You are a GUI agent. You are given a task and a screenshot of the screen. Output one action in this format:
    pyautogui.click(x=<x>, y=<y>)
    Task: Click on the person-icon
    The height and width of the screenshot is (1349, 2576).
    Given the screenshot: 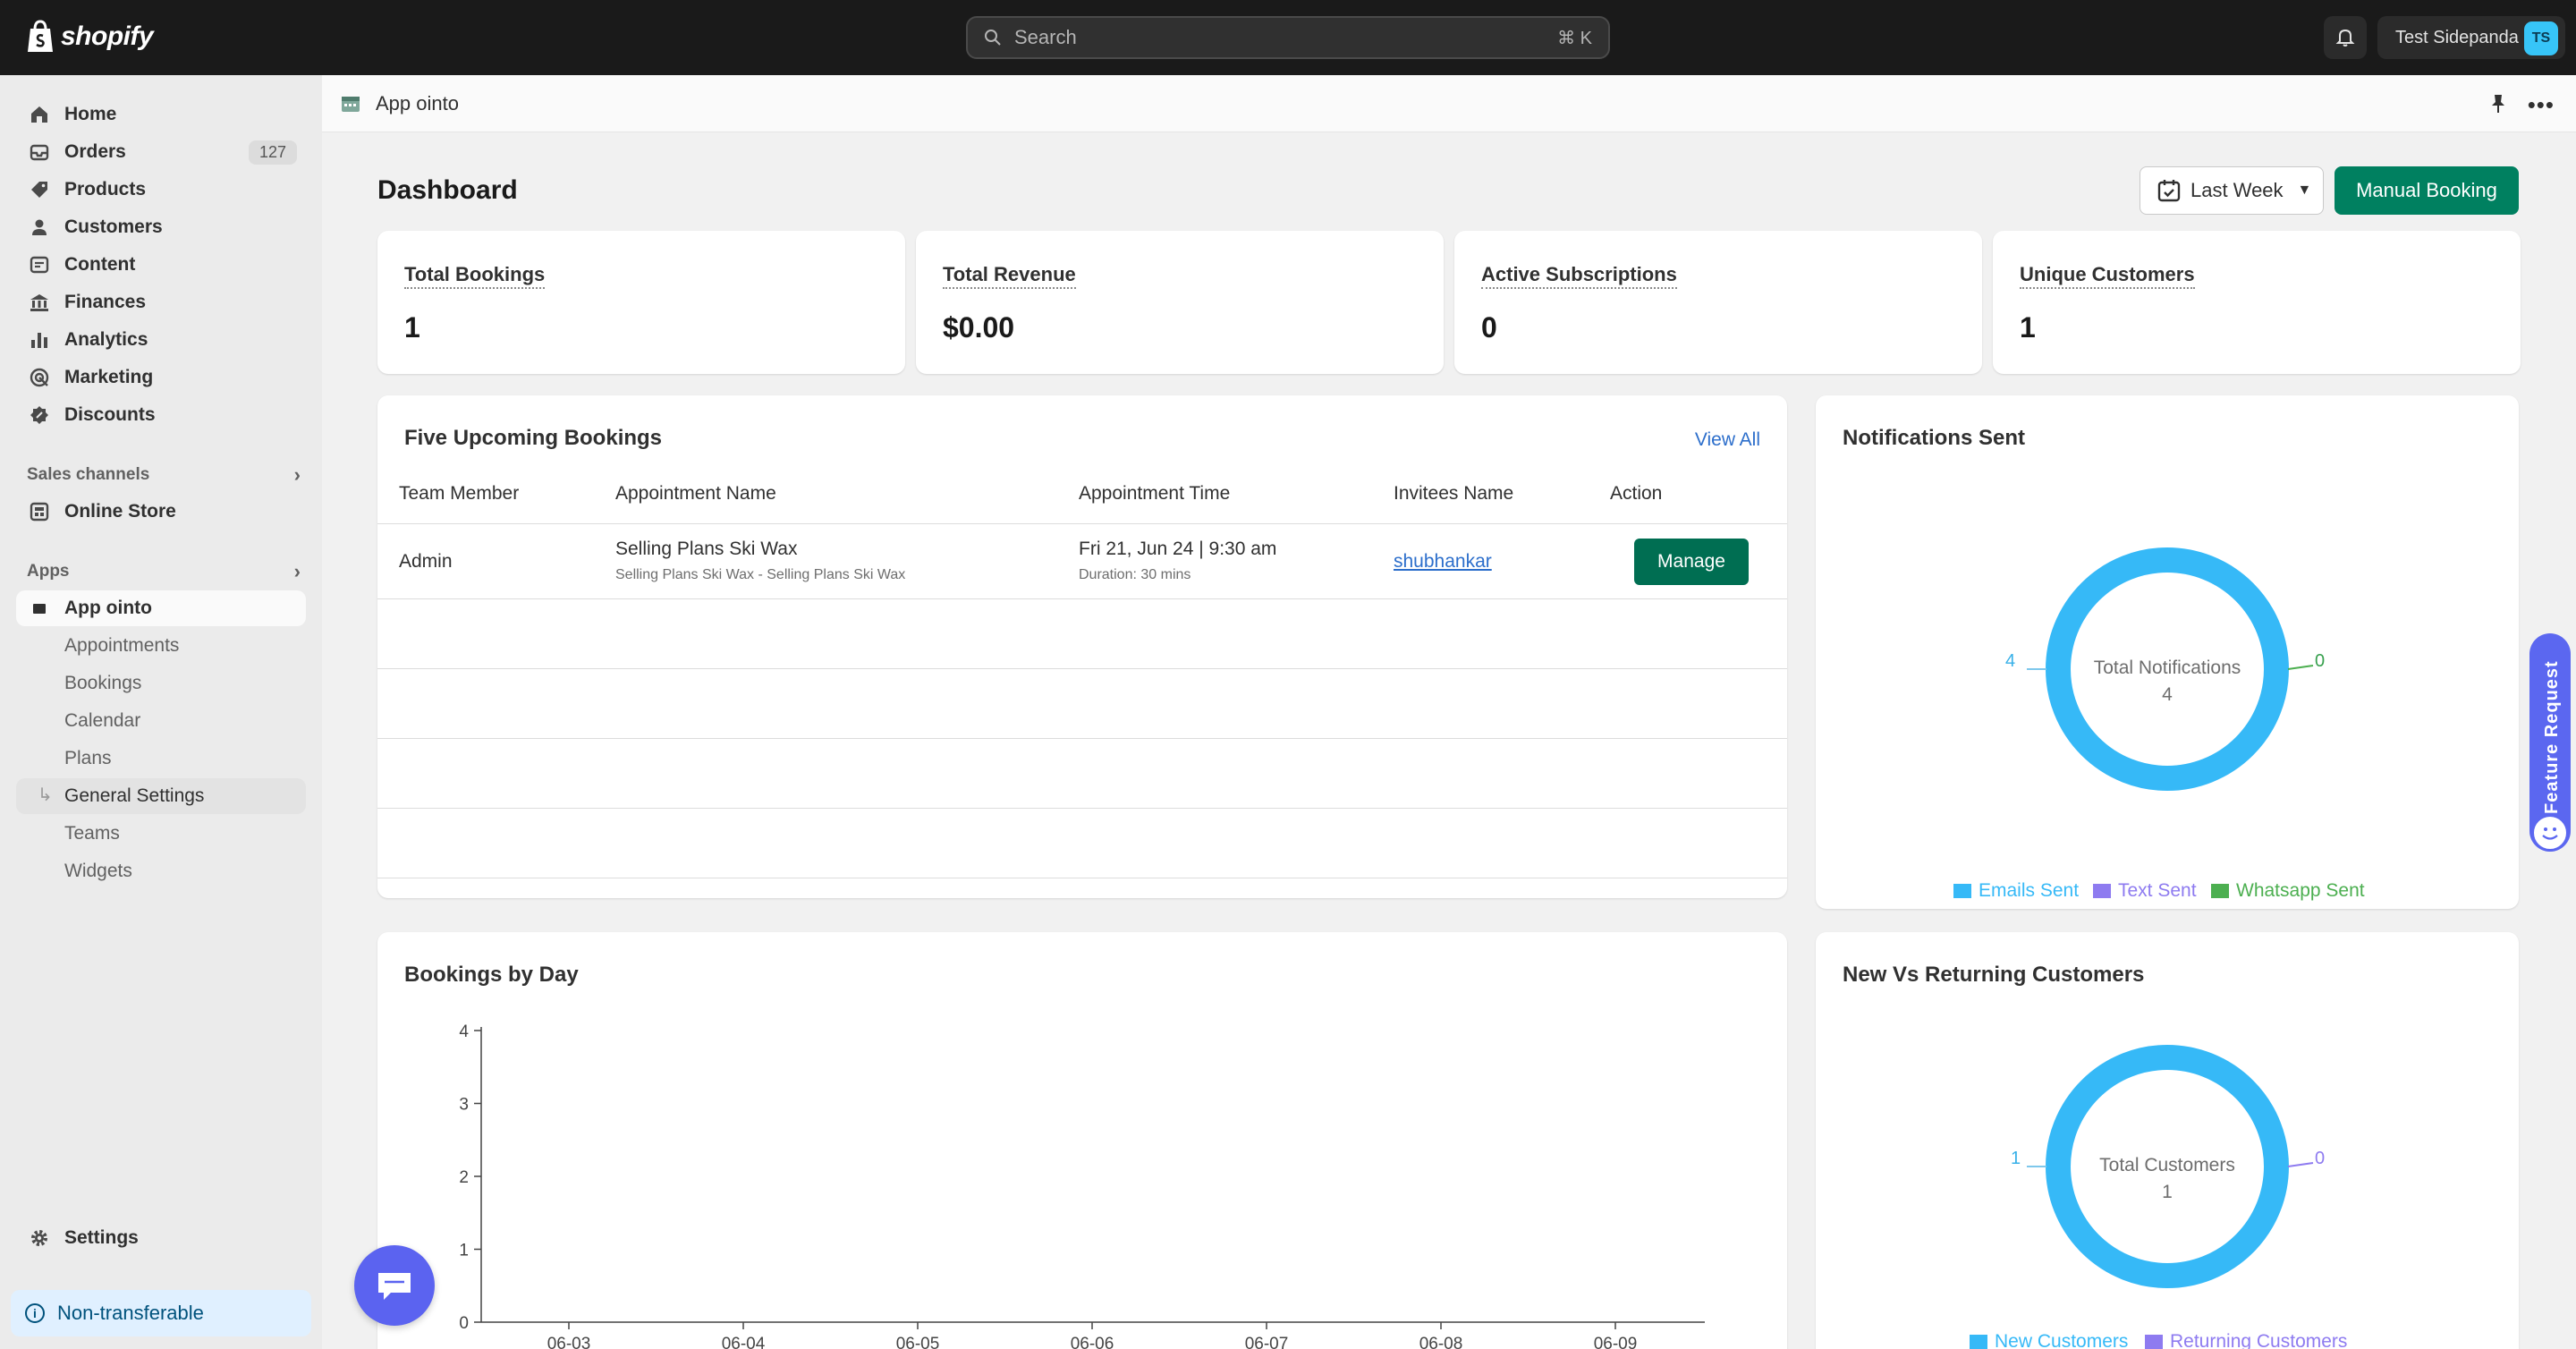 What is the action you would take?
    pyautogui.click(x=39, y=227)
    